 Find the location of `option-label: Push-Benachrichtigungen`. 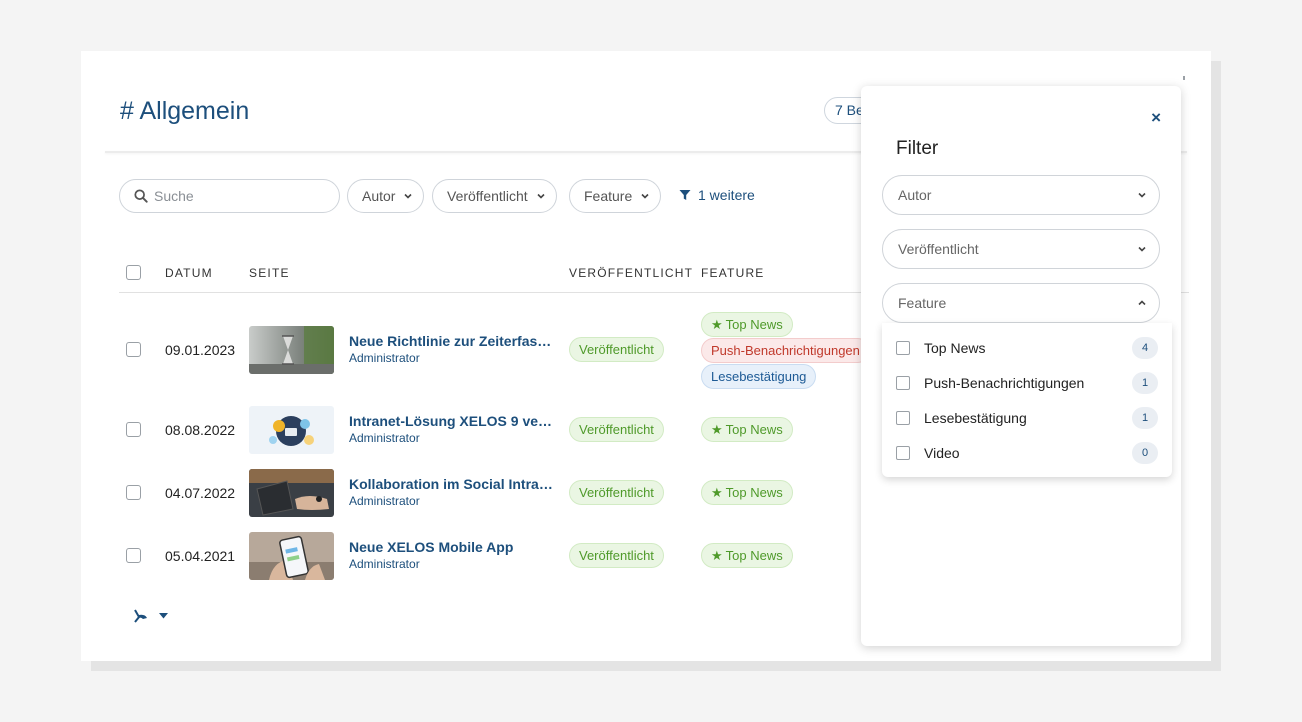

option-label: Push-Benachrichtigungen is located at coordinates (1004, 383).